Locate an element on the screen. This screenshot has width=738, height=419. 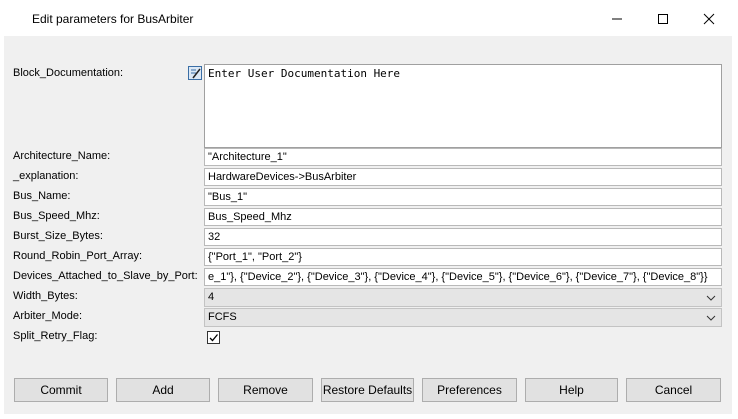
width-bytes-label: Width_Bytes: is located at coordinates (45, 296).